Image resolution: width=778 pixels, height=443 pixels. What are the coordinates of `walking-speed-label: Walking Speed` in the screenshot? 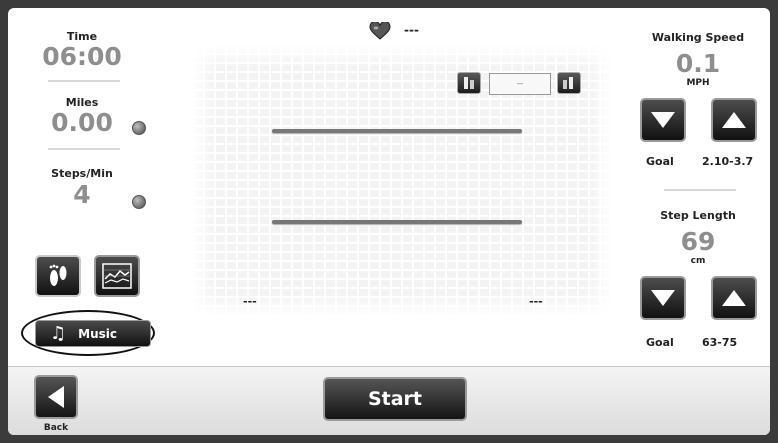 It's located at (698, 37).